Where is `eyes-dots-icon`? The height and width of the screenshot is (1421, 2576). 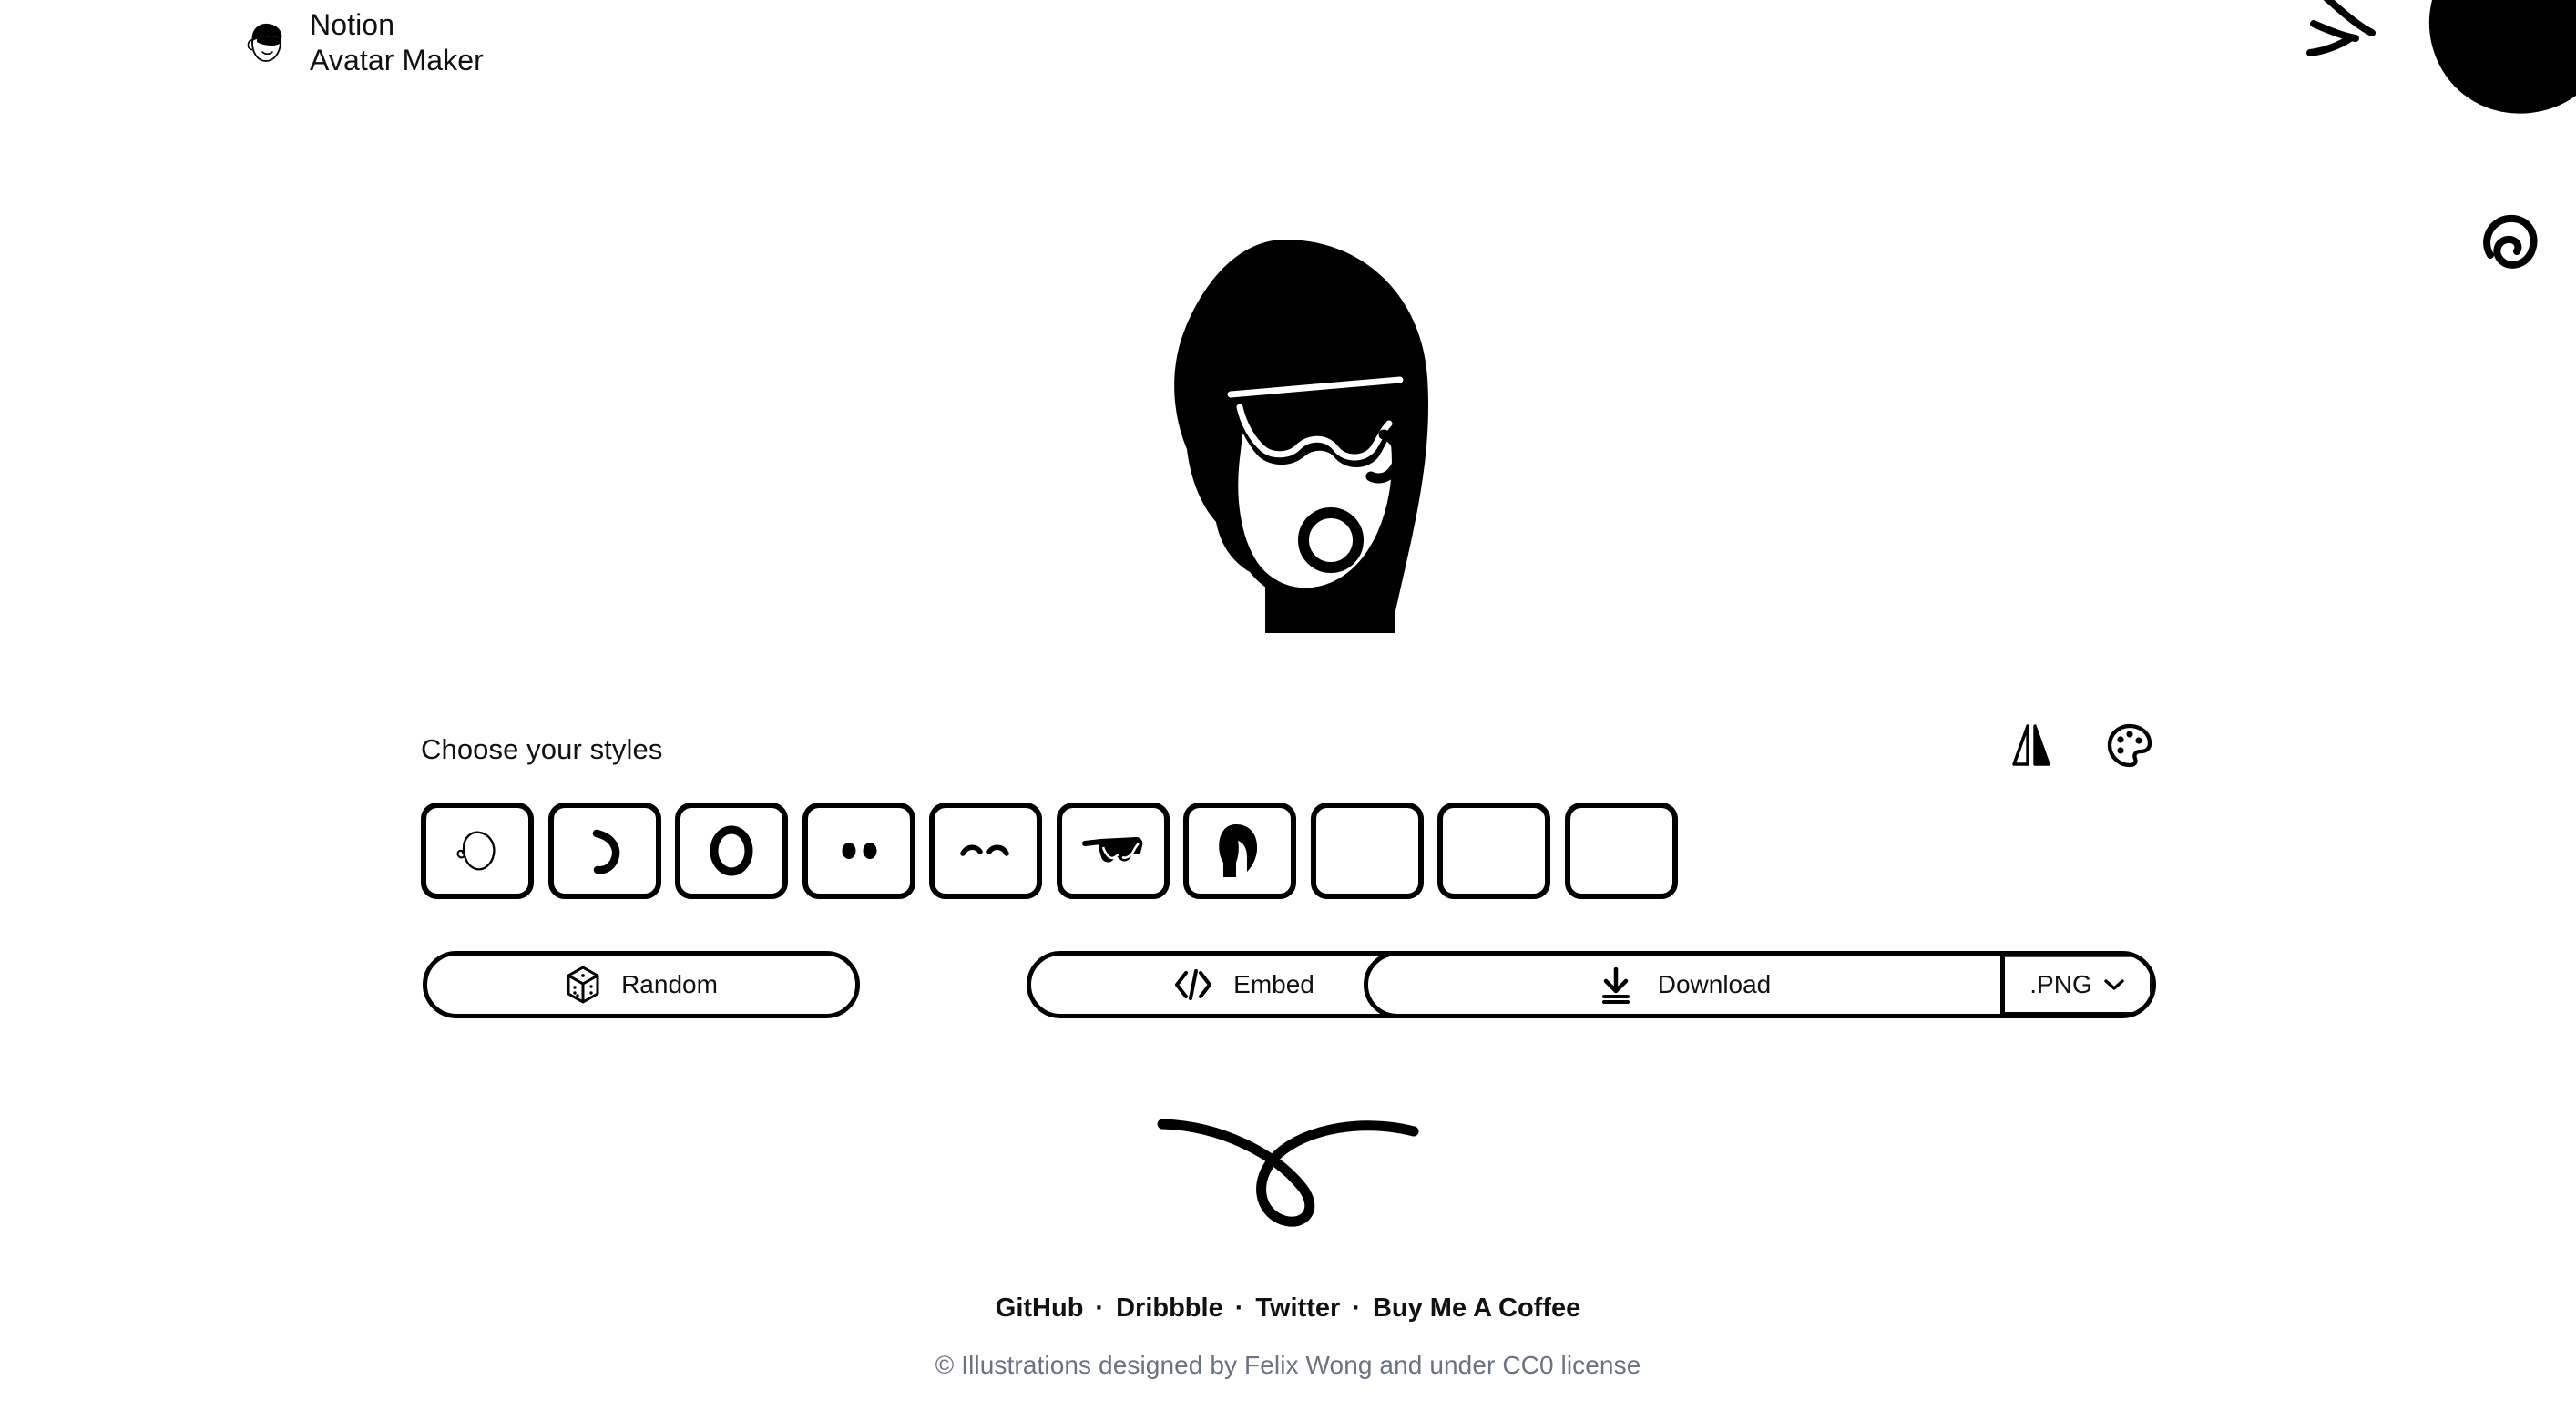
eyes-dots-icon is located at coordinates (859, 851).